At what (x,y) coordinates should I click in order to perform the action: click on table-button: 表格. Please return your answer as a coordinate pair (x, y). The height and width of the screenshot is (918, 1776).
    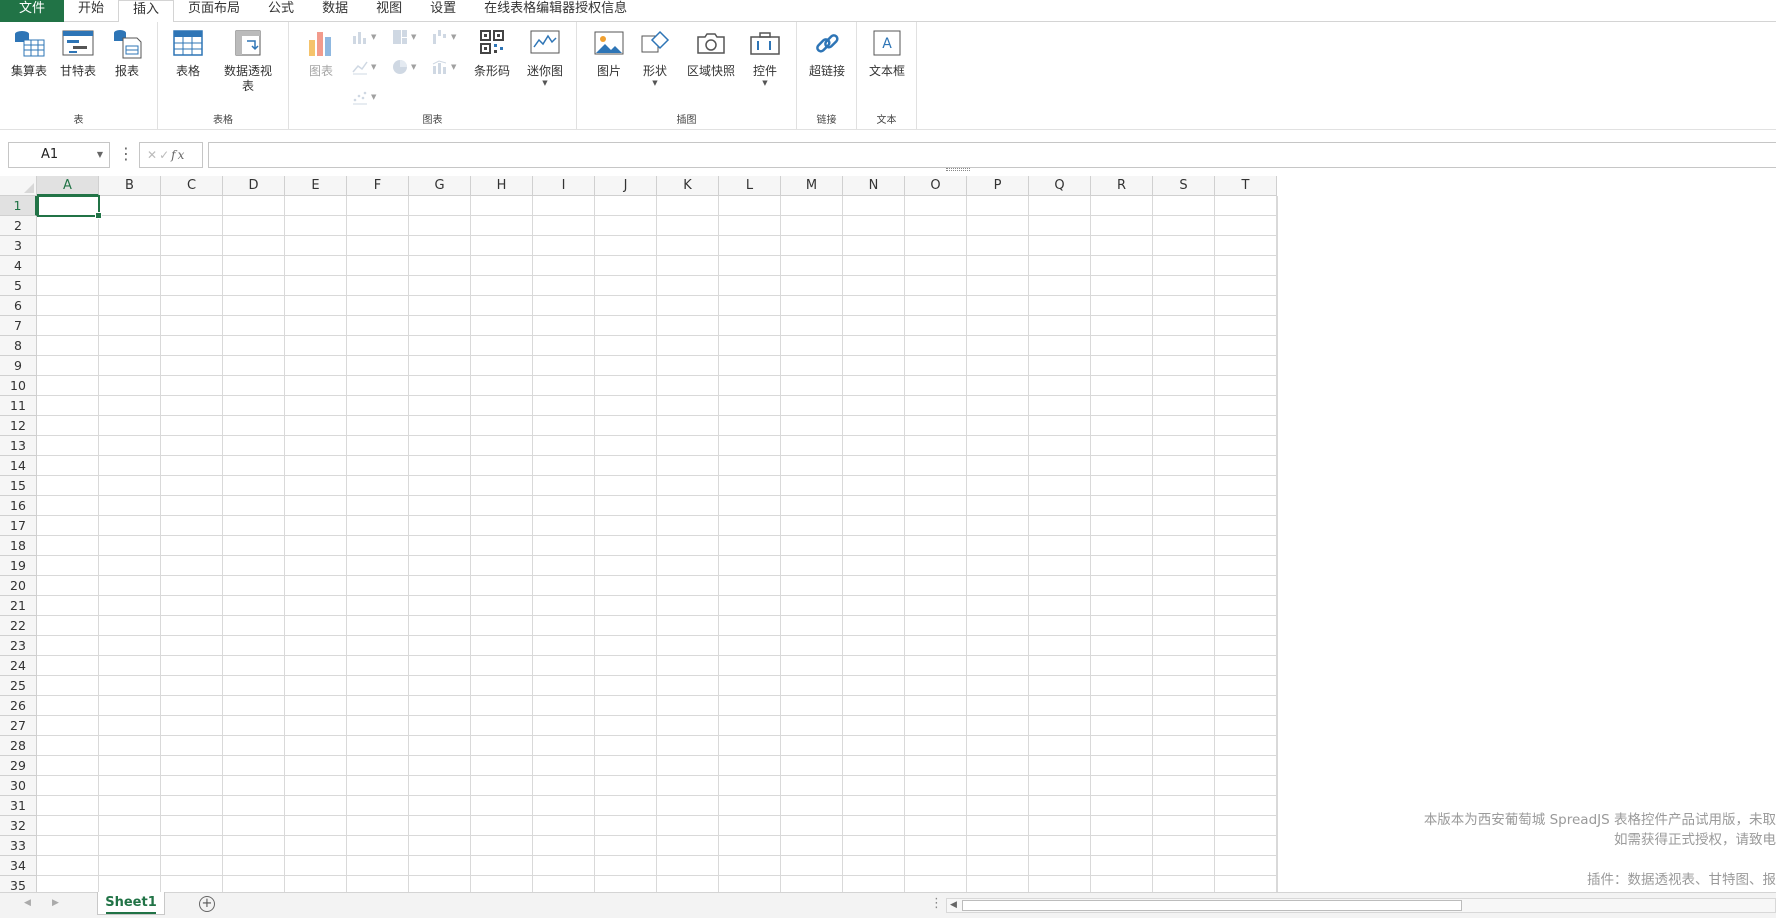
    Looking at the image, I should click on (188, 53).